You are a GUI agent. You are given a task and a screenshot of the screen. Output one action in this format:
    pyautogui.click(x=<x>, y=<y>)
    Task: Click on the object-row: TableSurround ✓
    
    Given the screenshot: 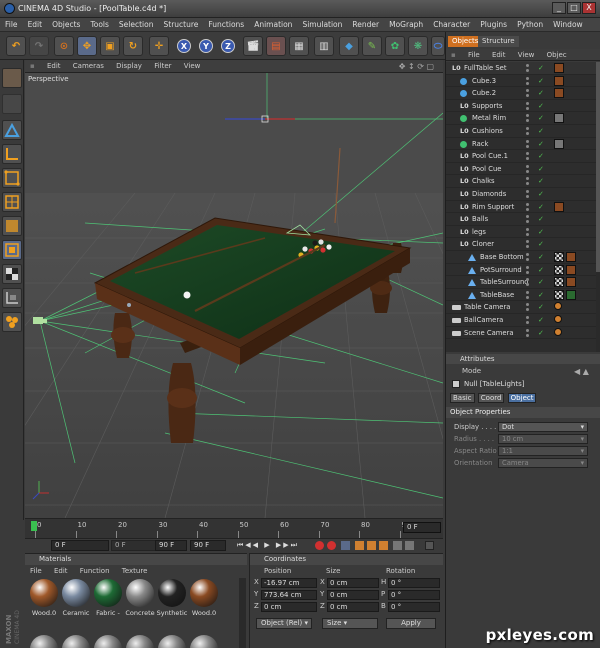 What is the action you would take?
    pyautogui.click(x=521, y=282)
    